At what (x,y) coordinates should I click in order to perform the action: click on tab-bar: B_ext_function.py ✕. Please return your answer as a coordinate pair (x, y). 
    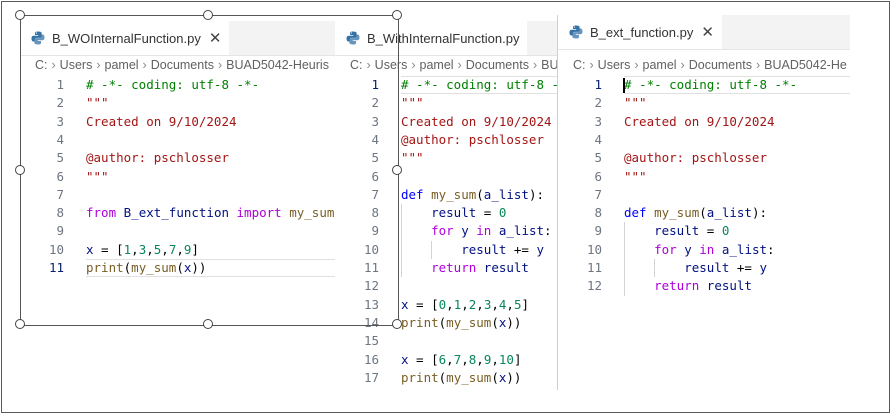
    Looking at the image, I should click on (704, 32).